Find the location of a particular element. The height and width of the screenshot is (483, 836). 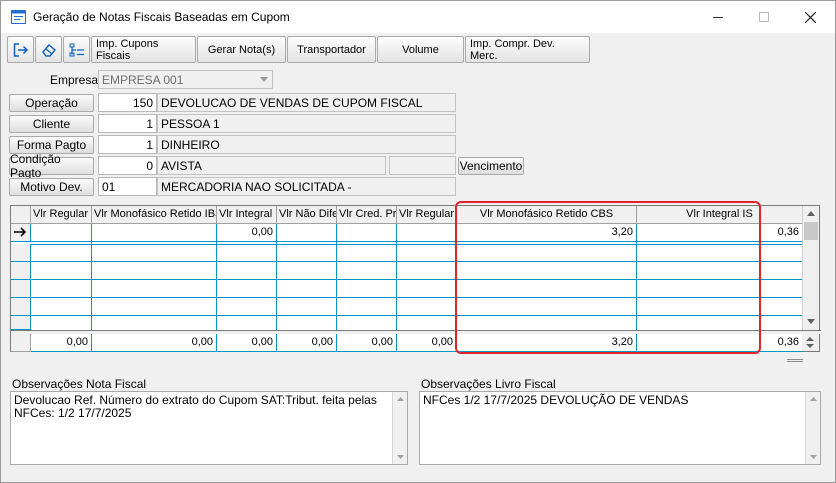

col-header: Vlr Integral I is located at coordinates (247, 215).